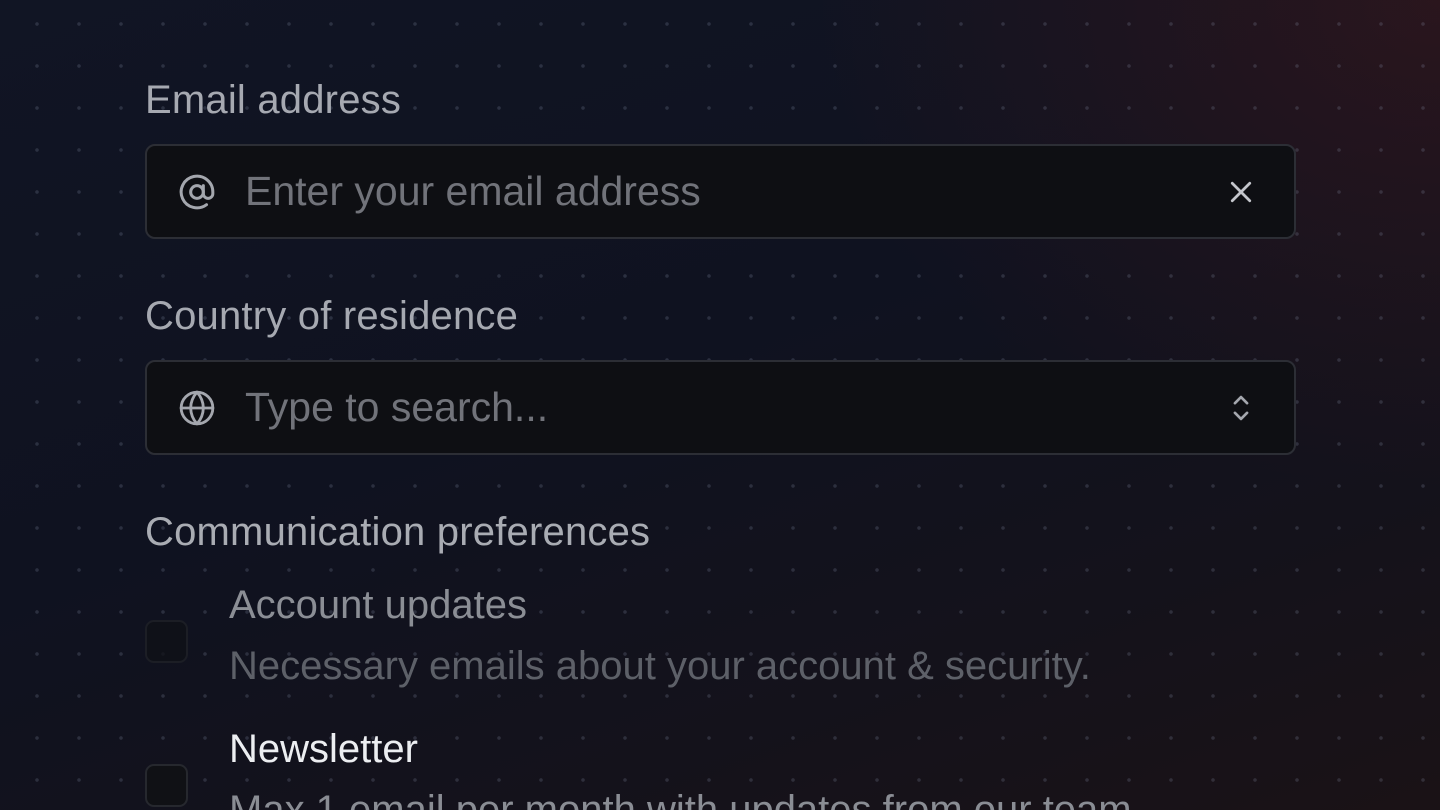  What do you see at coordinates (166, 785) in the screenshot?
I see `newsletter-checkbox` at bounding box center [166, 785].